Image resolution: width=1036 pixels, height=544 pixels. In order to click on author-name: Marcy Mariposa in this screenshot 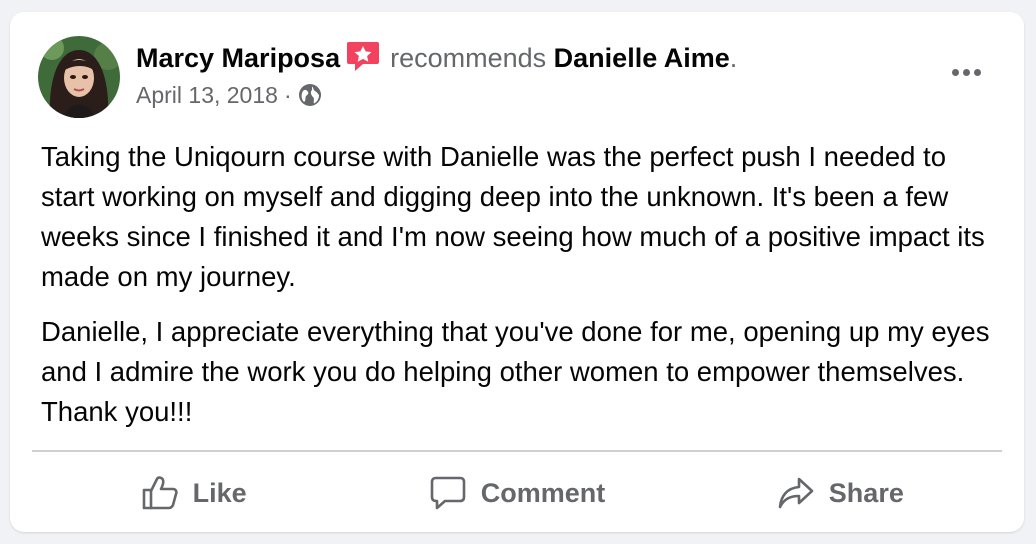, I will do `click(238, 58)`.